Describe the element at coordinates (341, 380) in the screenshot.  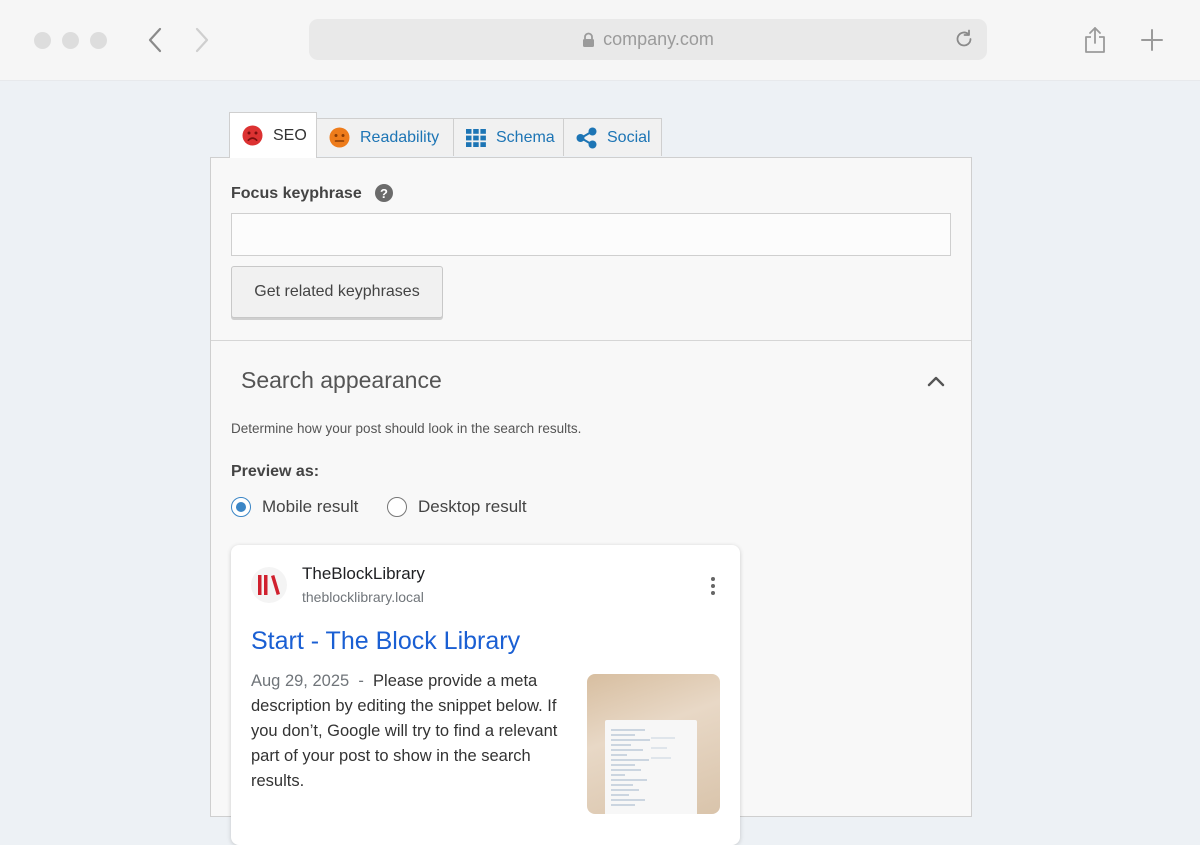
I see `search-appearance-title: Search appearance` at that location.